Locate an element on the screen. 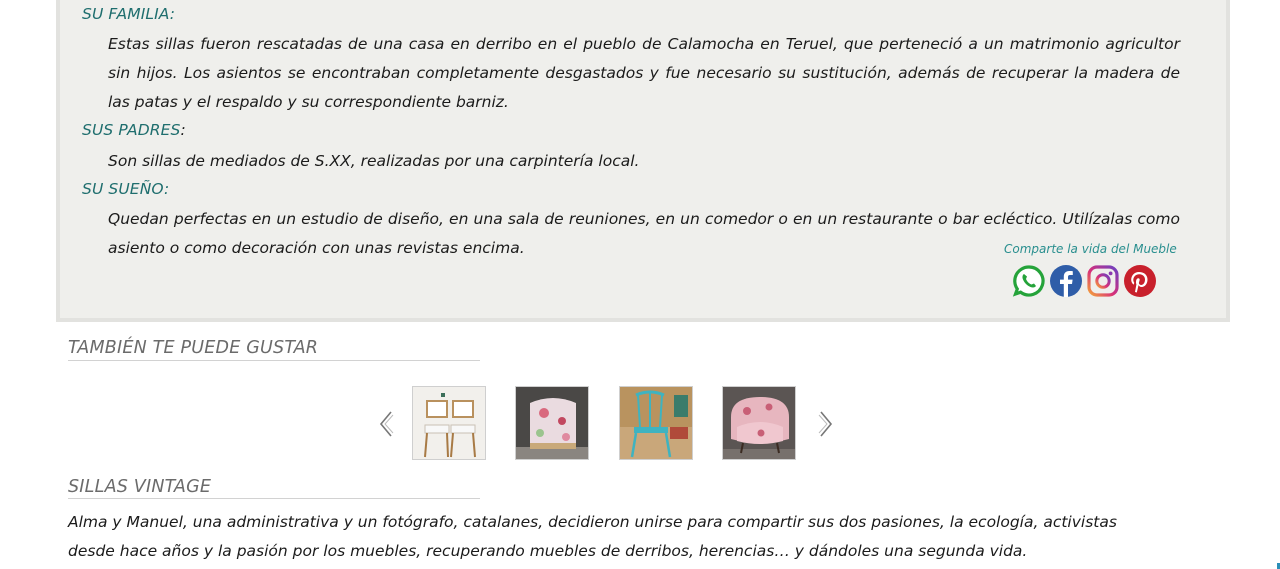  family-heading: SU FAMILIA: is located at coordinates (129, 14).